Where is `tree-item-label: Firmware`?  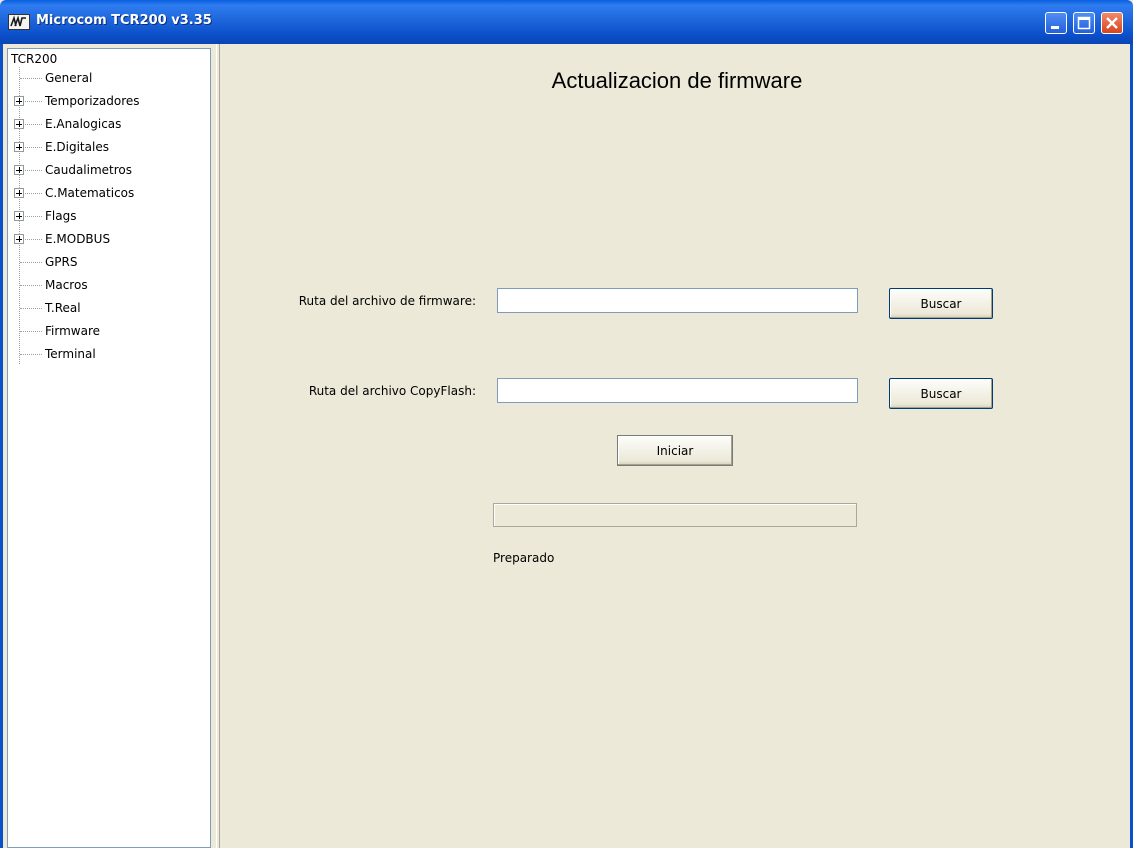
tree-item-label: Firmware is located at coordinates (72, 331).